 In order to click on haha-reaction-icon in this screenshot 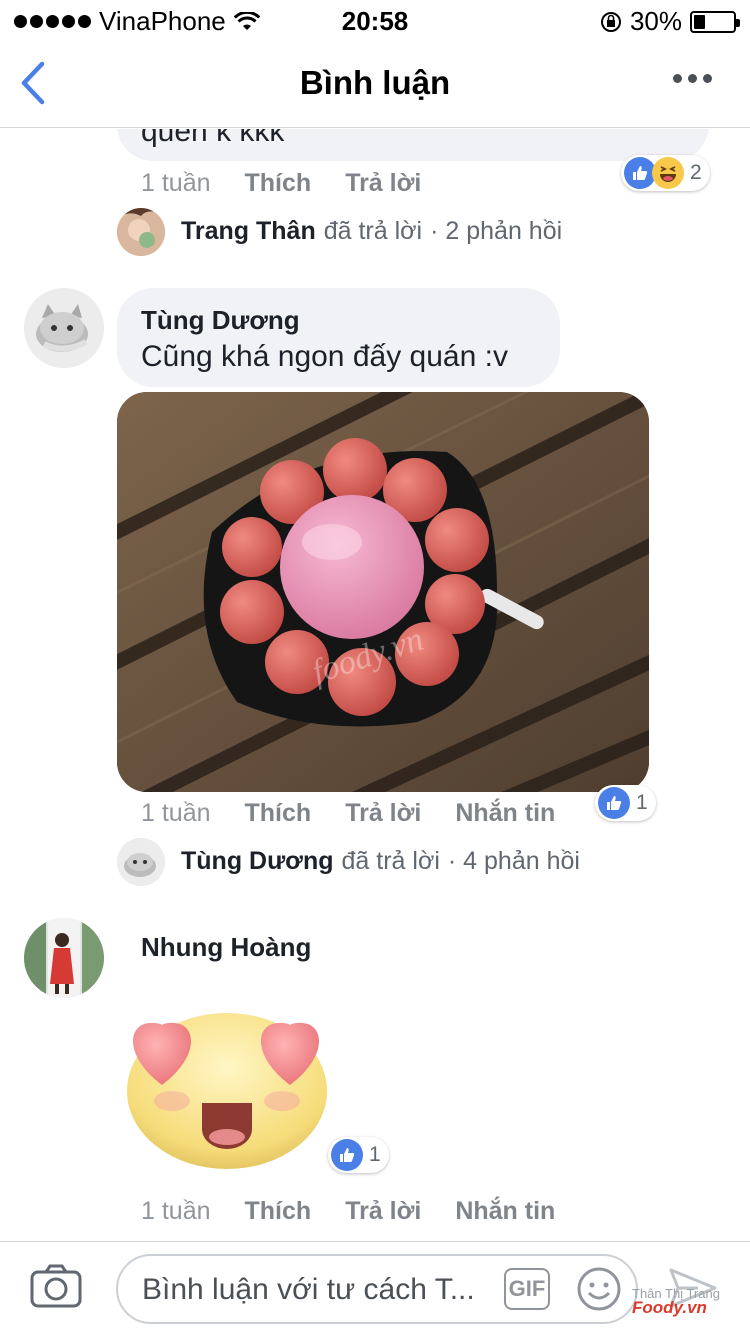, I will do `click(668, 173)`.